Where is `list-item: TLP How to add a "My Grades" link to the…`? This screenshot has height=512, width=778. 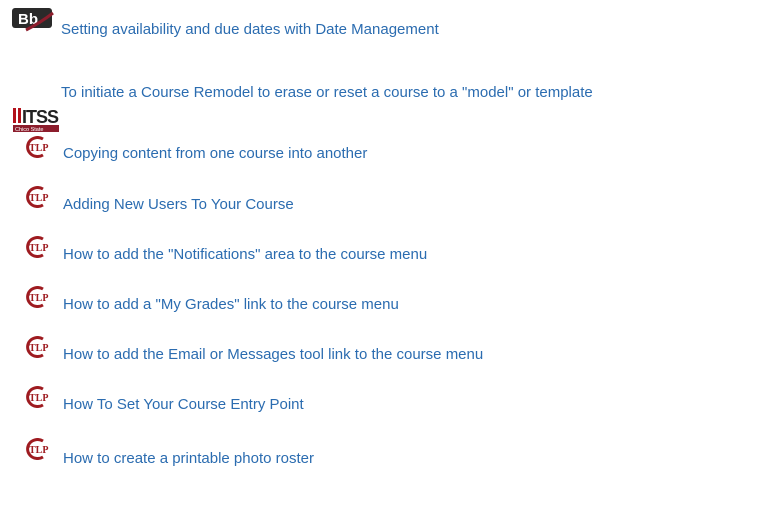
list-item: TLP How to add a "My Grades" link to the… is located at coordinates (389, 303).